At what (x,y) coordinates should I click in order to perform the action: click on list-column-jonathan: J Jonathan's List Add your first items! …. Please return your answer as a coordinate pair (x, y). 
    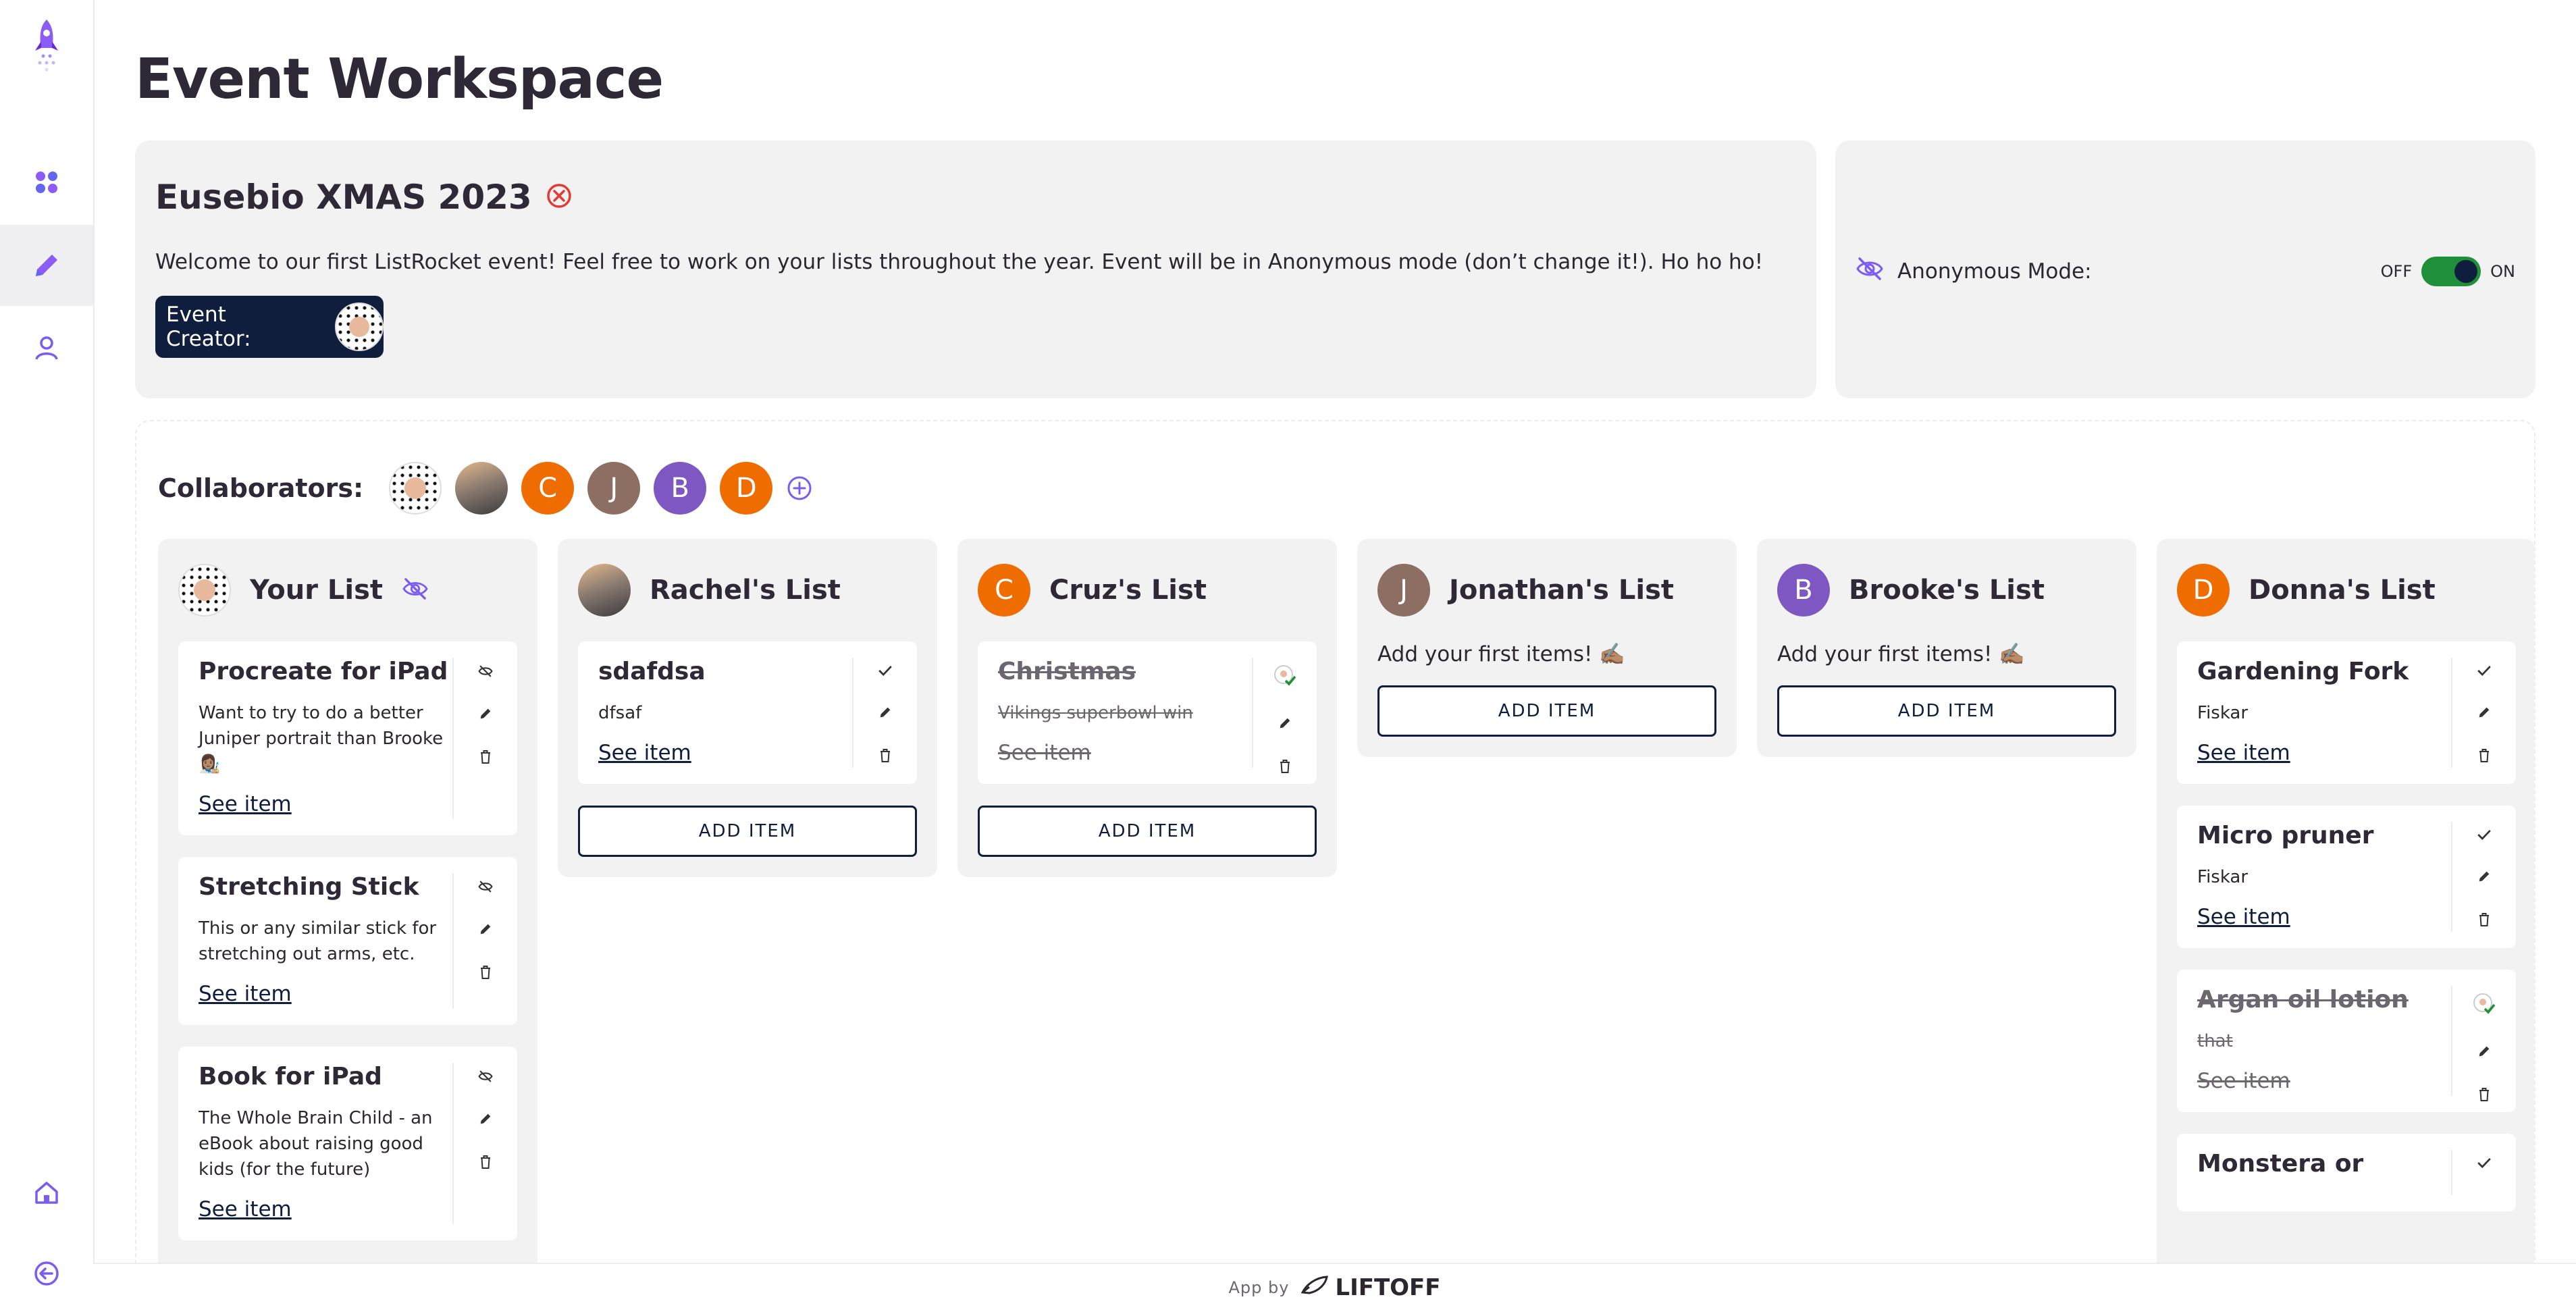
    Looking at the image, I should click on (1547, 648).